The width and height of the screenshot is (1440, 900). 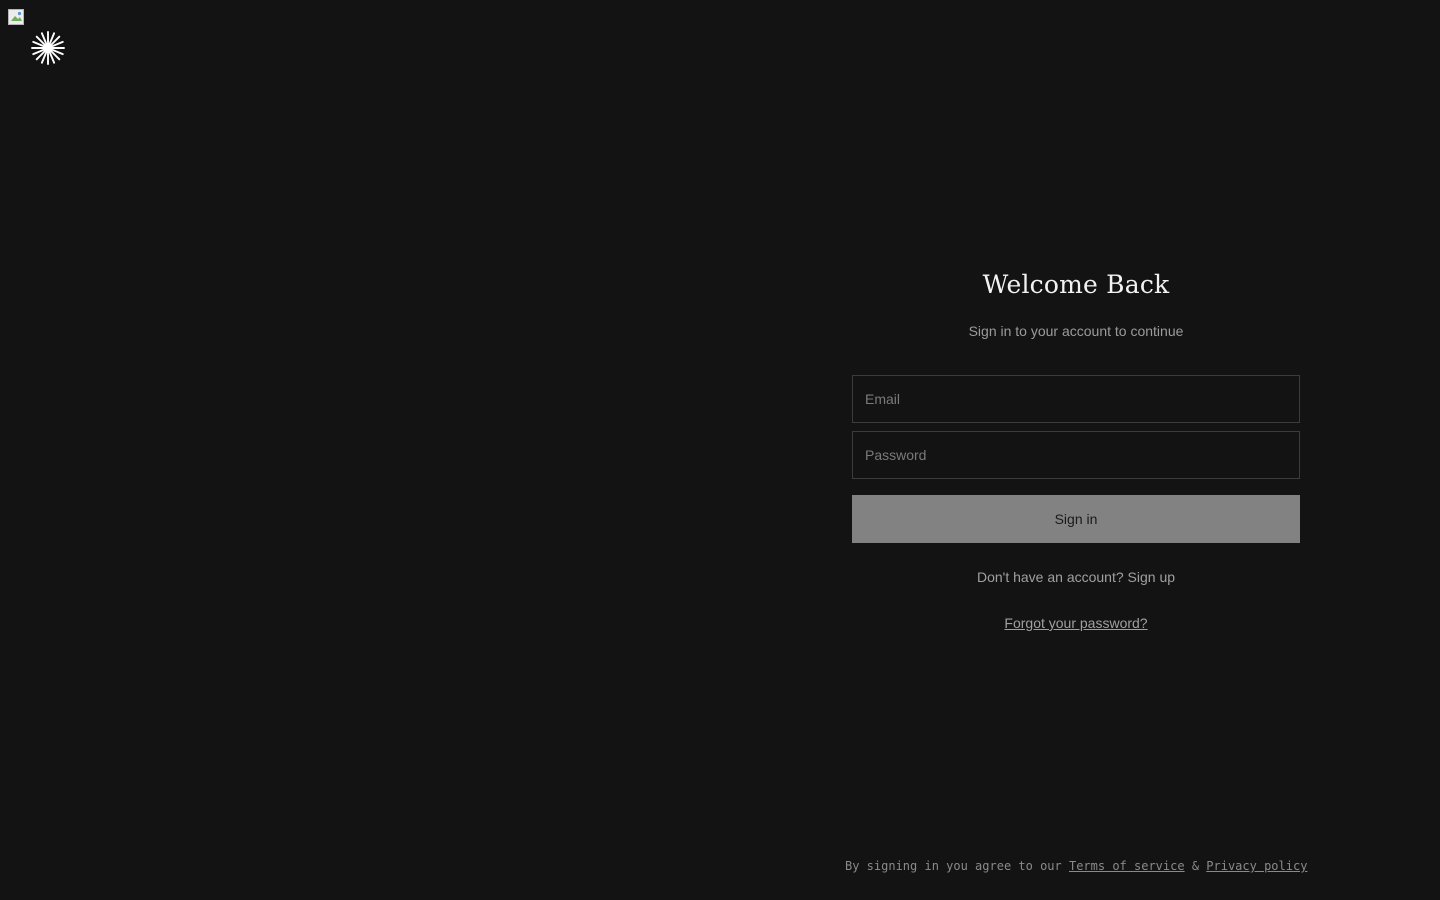 What do you see at coordinates (1076, 284) in the screenshot?
I see `page-title: Welcome Back` at bounding box center [1076, 284].